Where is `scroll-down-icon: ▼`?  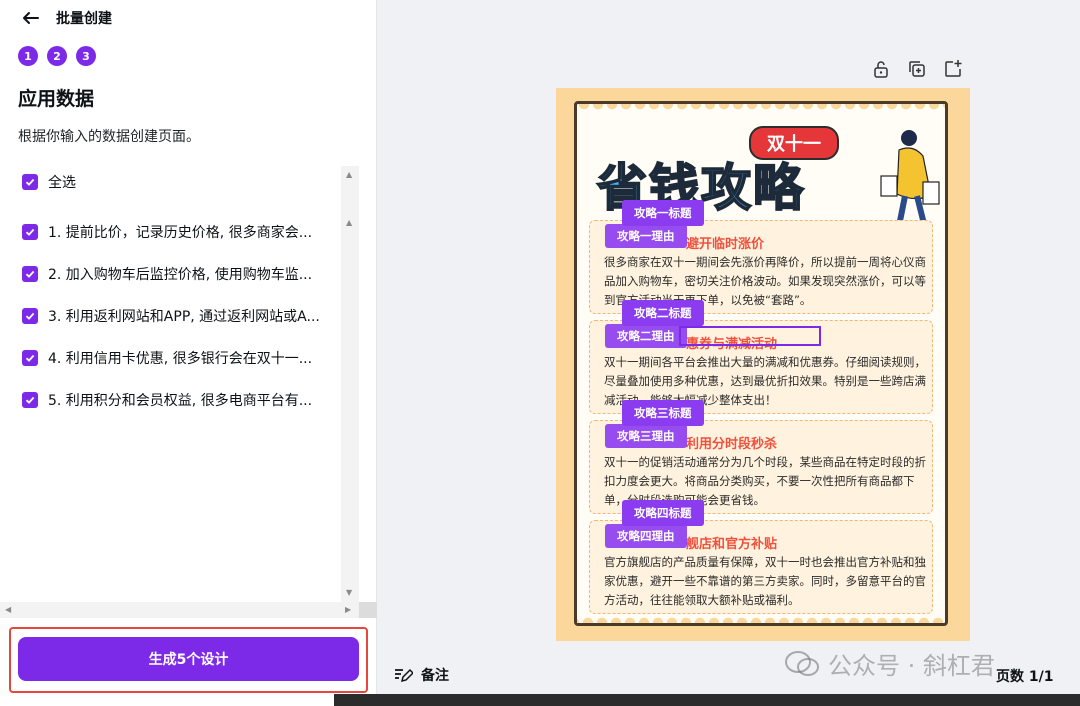
scroll-down-icon: ▼ is located at coordinates (349, 592).